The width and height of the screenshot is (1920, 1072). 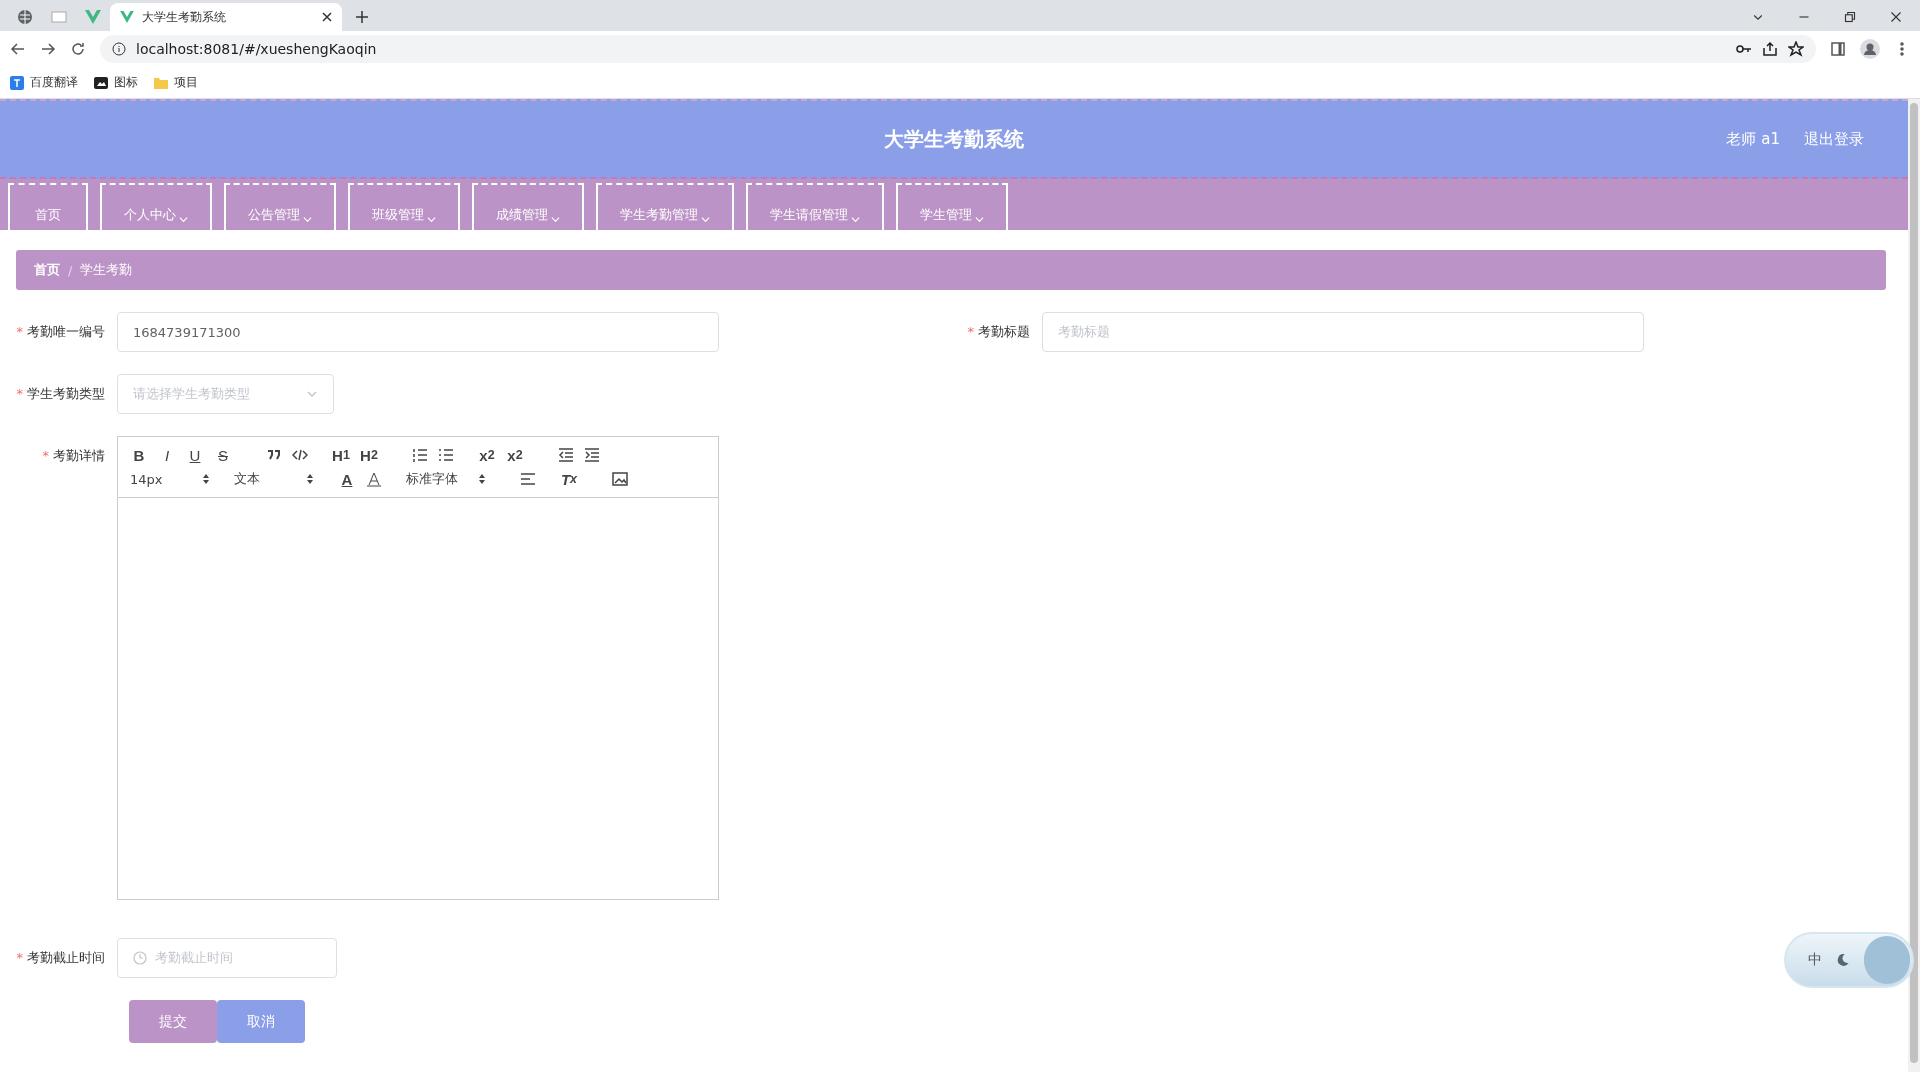 I want to click on field-label: 考勤截止时间, so click(x=66, y=958).